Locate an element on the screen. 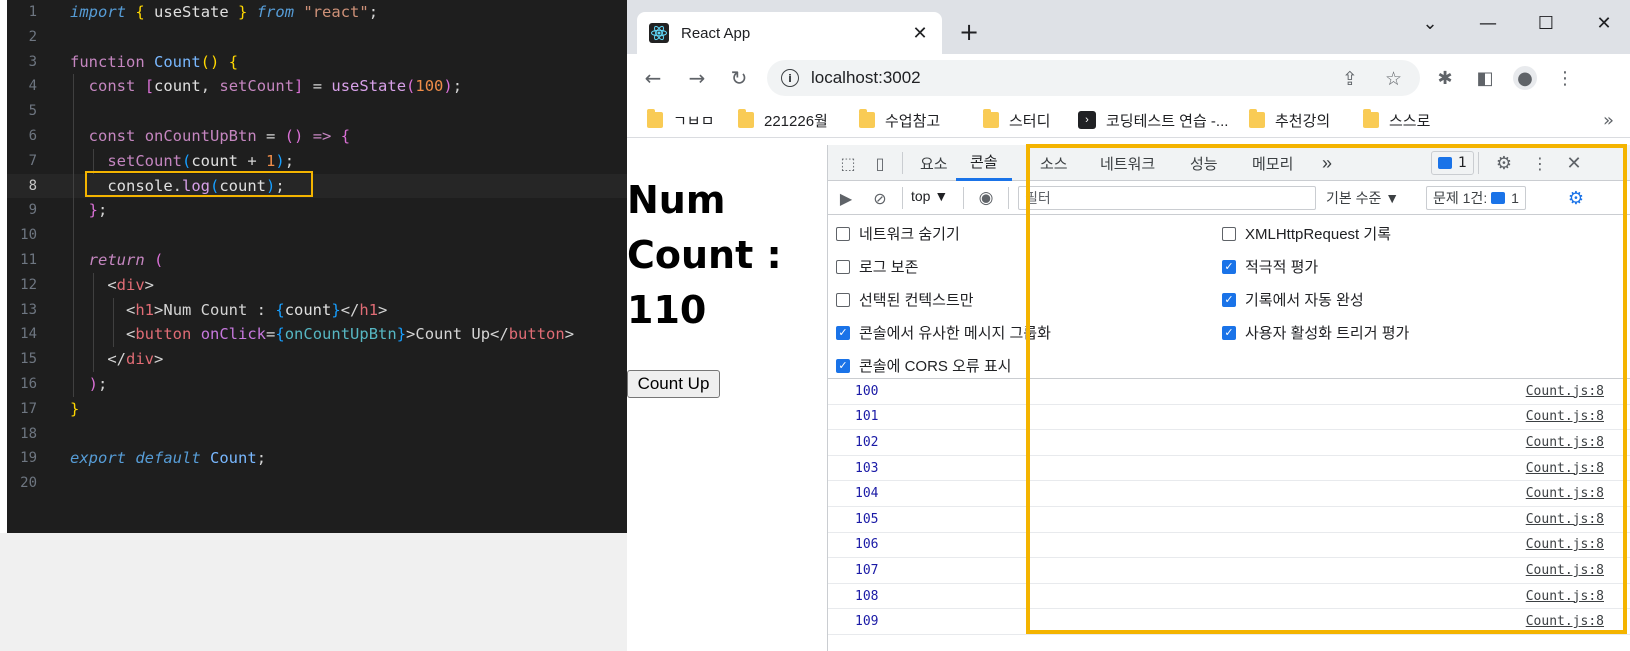  side-panel-icon: ◧ is located at coordinates (1485, 78).